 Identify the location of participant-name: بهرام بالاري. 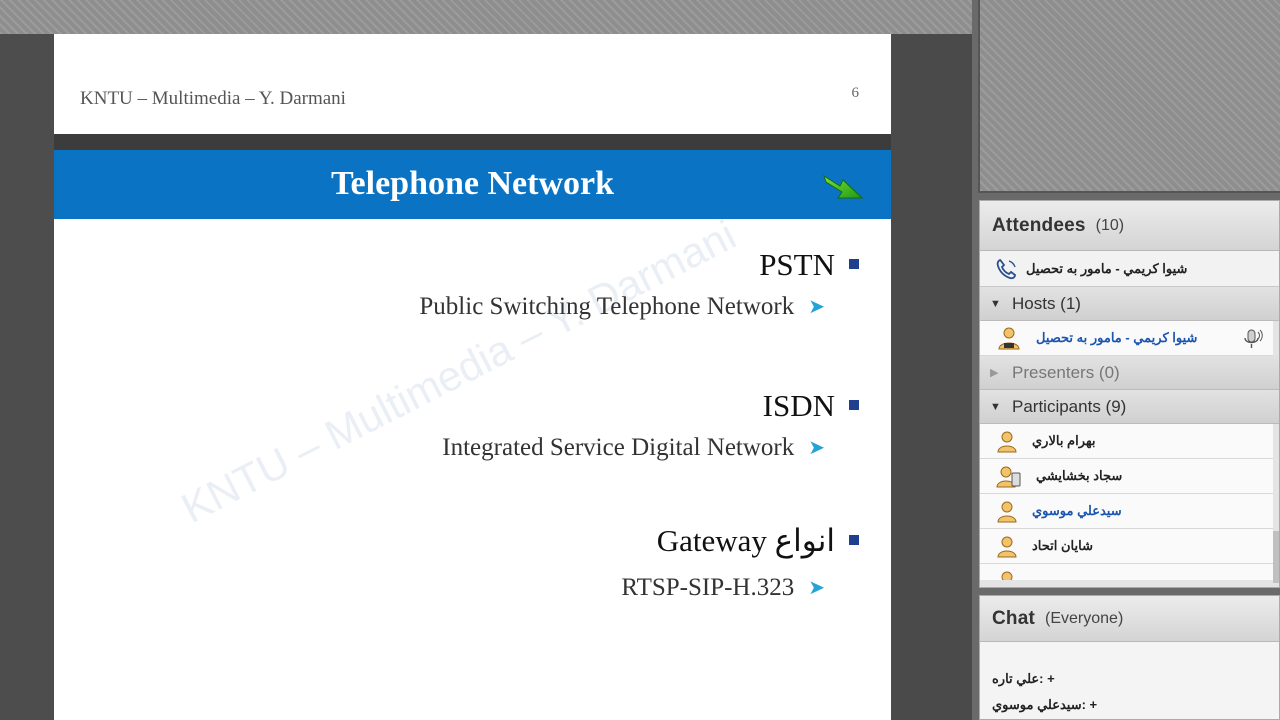
(1064, 440).